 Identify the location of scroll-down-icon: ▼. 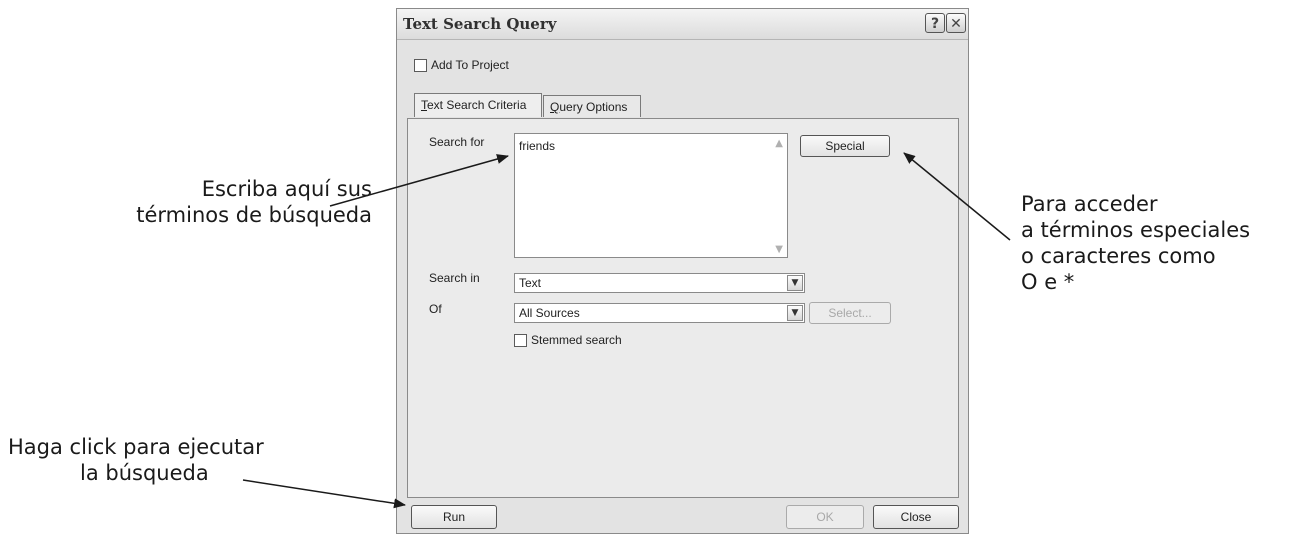
(779, 249).